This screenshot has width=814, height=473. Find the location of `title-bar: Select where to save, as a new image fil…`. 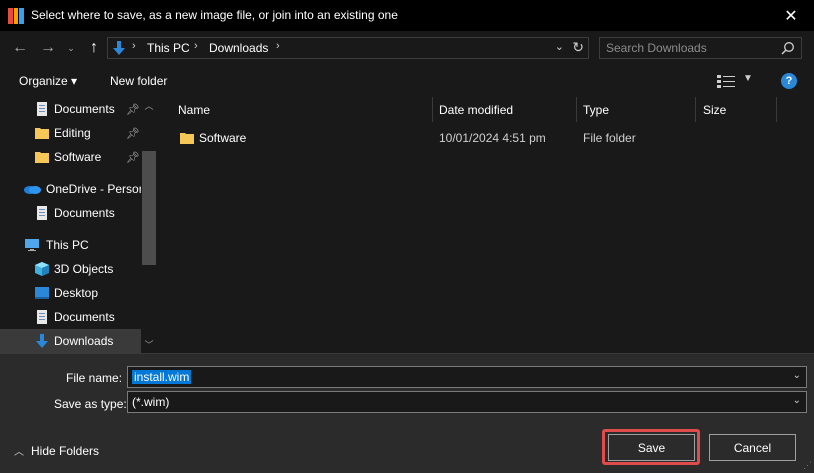

title-bar: Select where to save, as a new image fil… is located at coordinates (407, 15).